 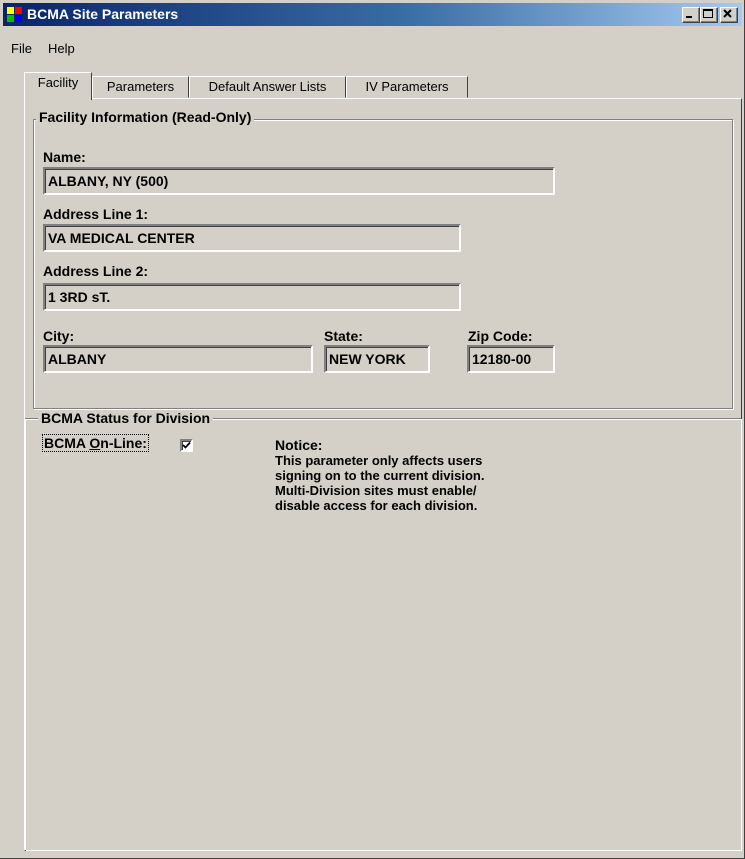 I want to click on notice-line-2: signing on to the current division., so click(x=380, y=475).